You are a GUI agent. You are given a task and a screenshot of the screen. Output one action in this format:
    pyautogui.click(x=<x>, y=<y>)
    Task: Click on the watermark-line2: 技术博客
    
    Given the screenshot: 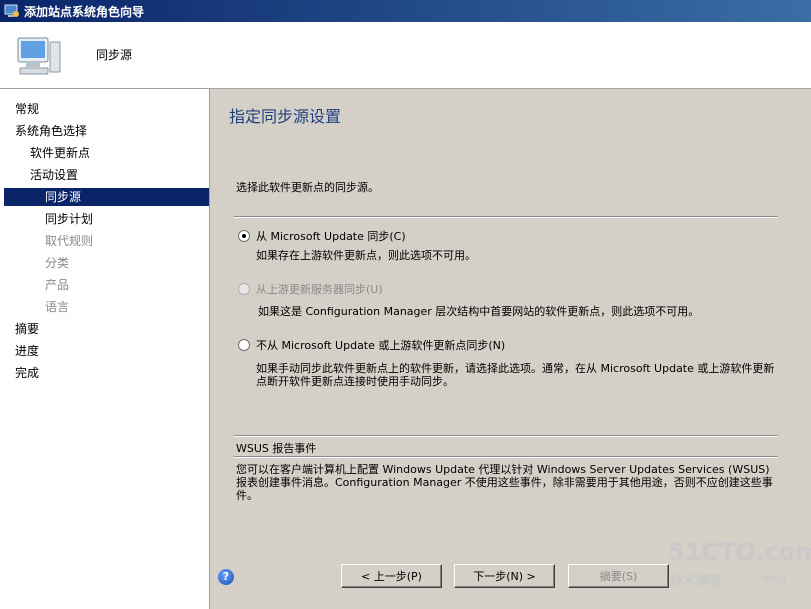 What is the action you would take?
    pyautogui.click(x=696, y=581)
    